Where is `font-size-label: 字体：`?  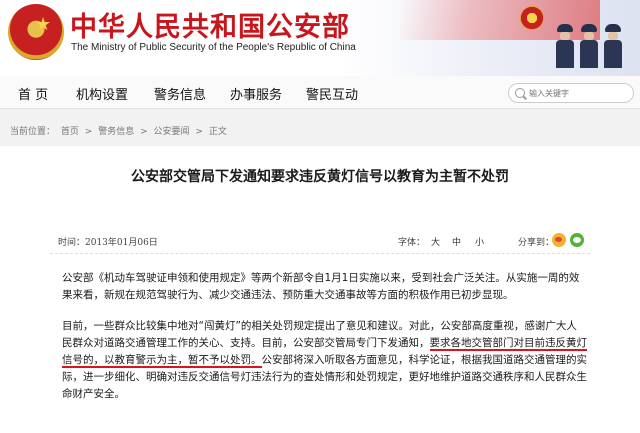
font-size-label: 字体： is located at coordinates (412, 243).